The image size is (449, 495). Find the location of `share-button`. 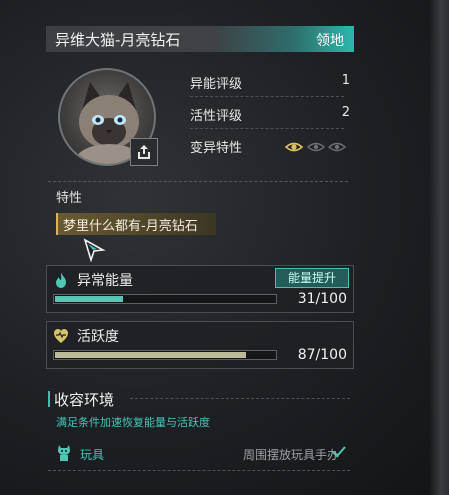

share-button is located at coordinates (144, 152).